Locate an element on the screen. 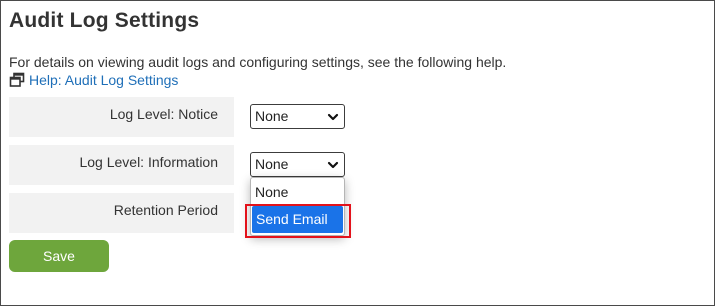 The width and height of the screenshot is (715, 306). windows-icon is located at coordinates (17, 80).